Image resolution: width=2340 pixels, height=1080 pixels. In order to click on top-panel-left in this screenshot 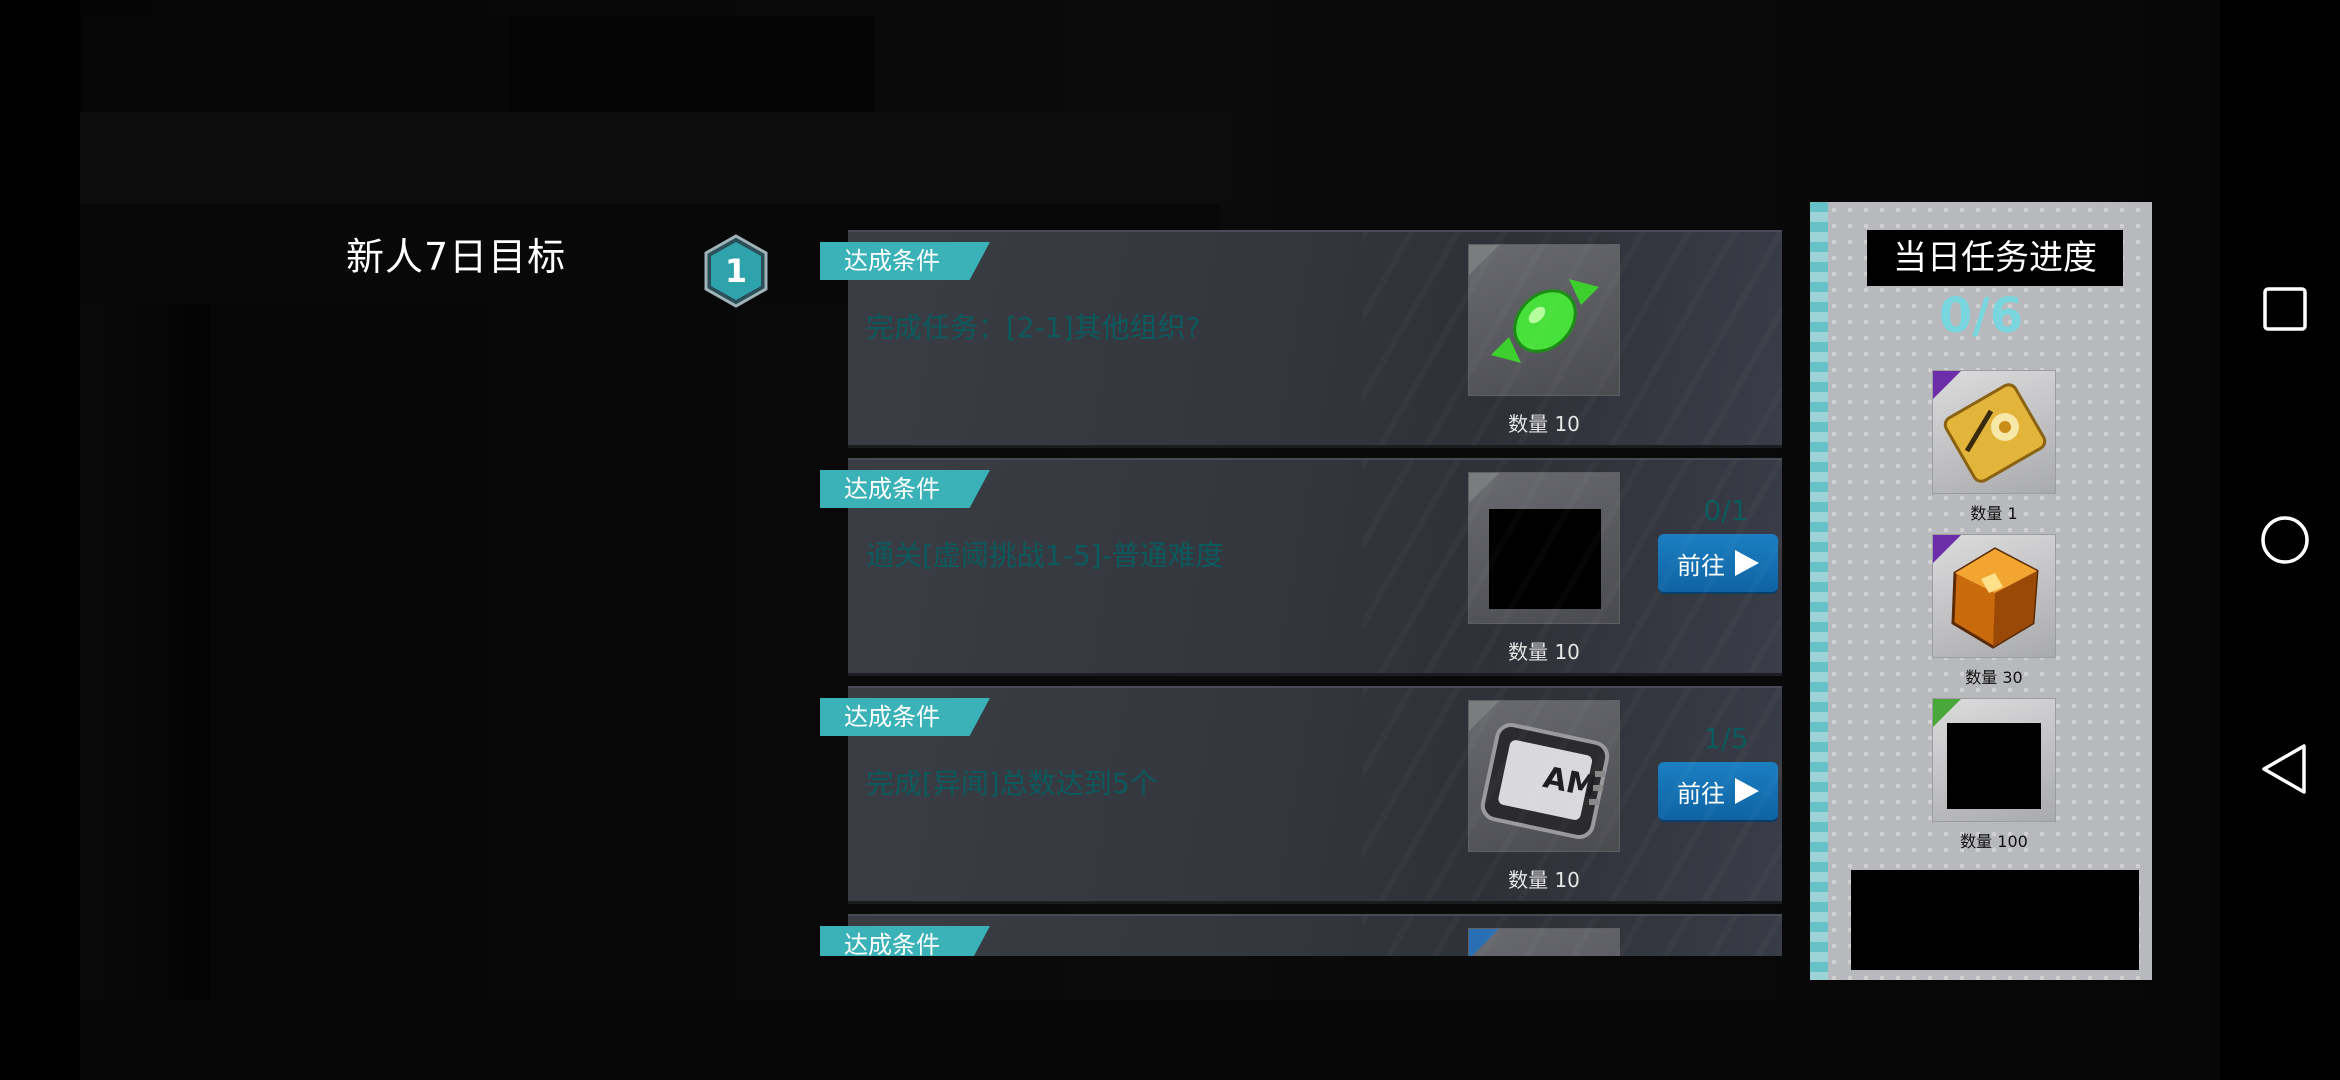, I will do `click(292, 64)`.